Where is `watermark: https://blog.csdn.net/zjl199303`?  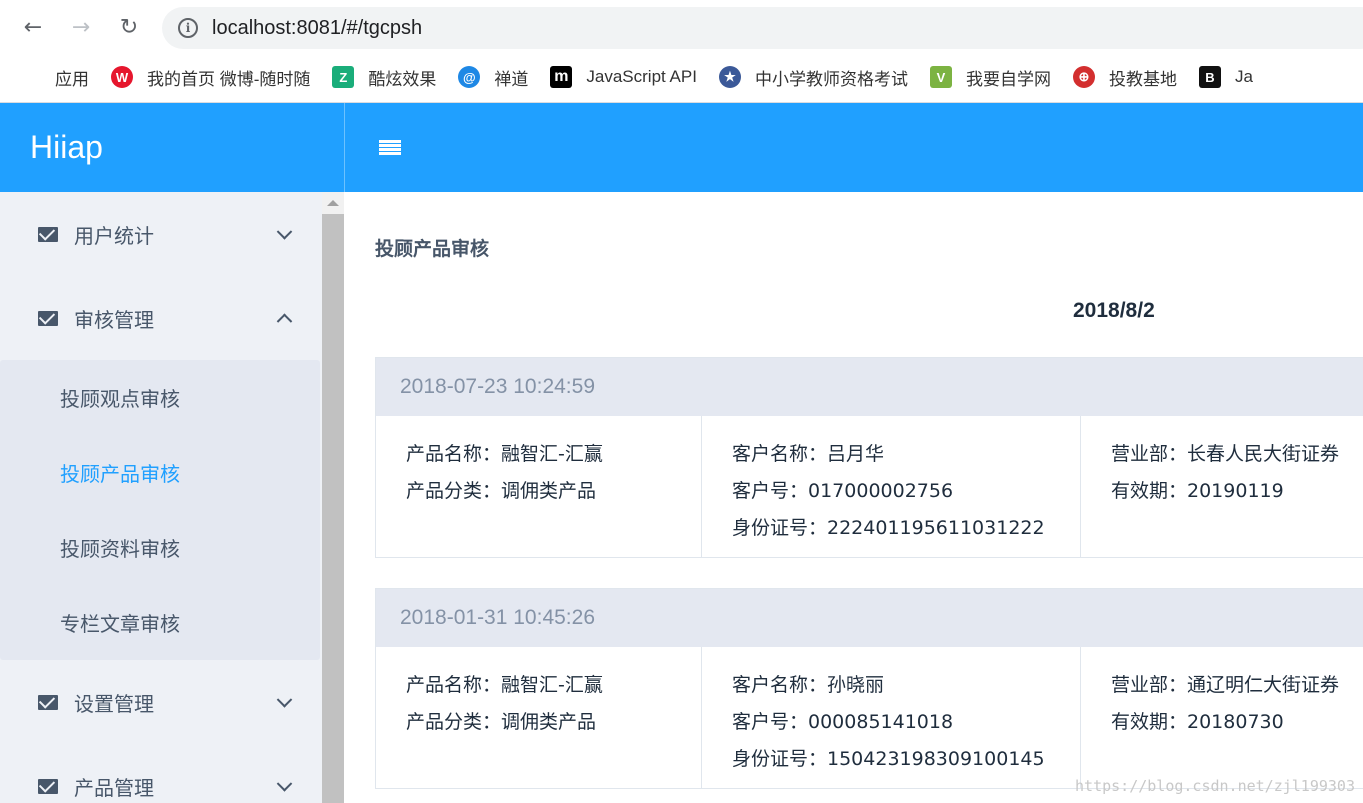
watermark: https://blog.csdn.net/zjl199303 is located at coordinates (1215, 786).